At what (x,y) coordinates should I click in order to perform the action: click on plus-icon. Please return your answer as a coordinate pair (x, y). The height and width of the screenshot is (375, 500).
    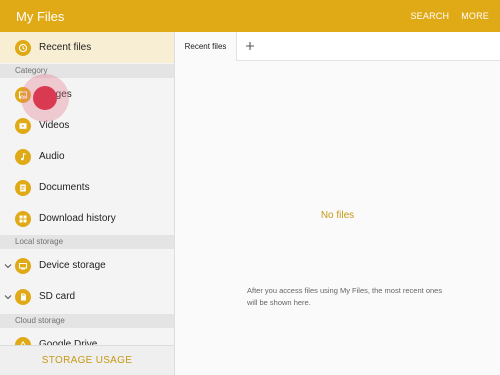
    Looking at the image, I should click on (250, 46).